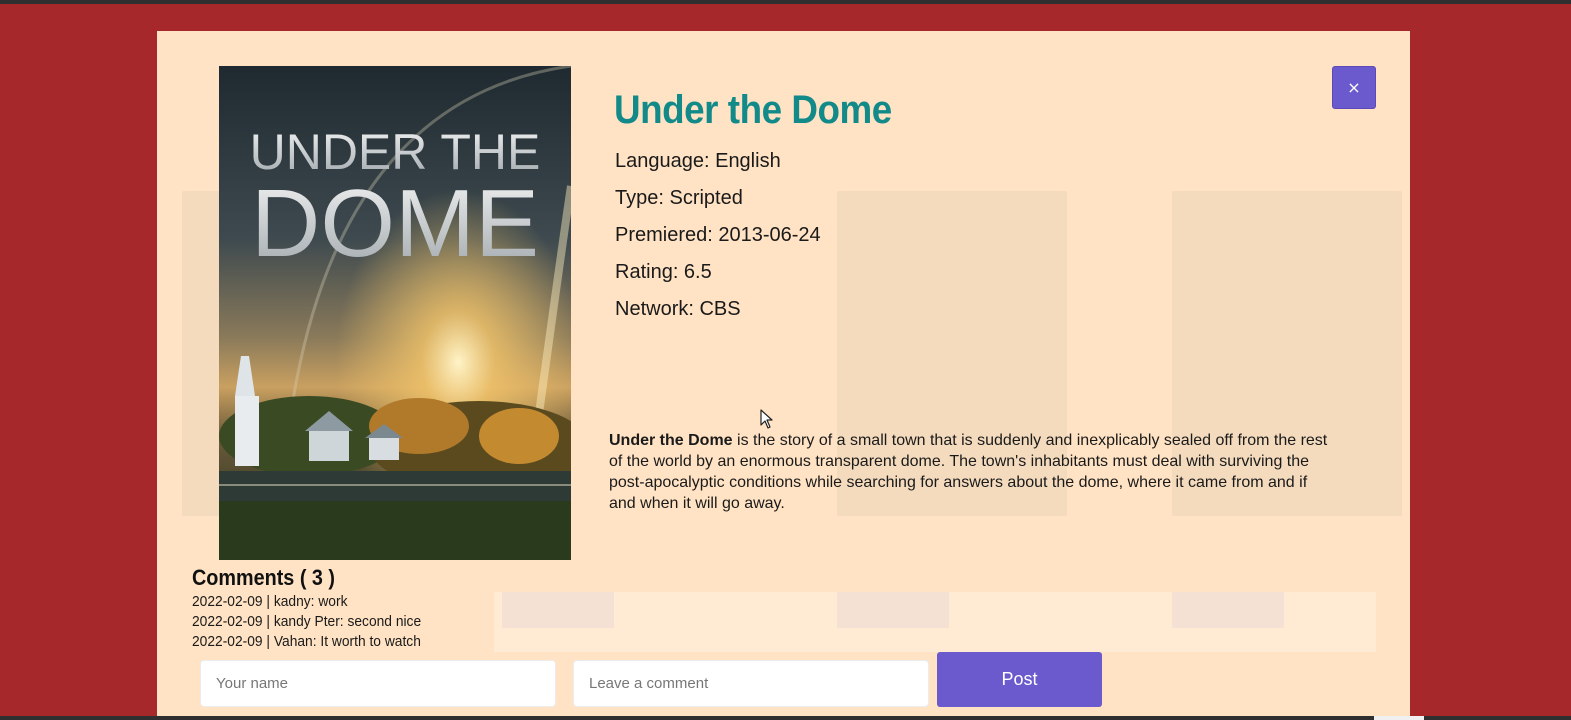  What do you see at coordinates (663, 272) in the screenshot?
I see `info-rating: Rating: 6.5` at bounding box center [663, 272].